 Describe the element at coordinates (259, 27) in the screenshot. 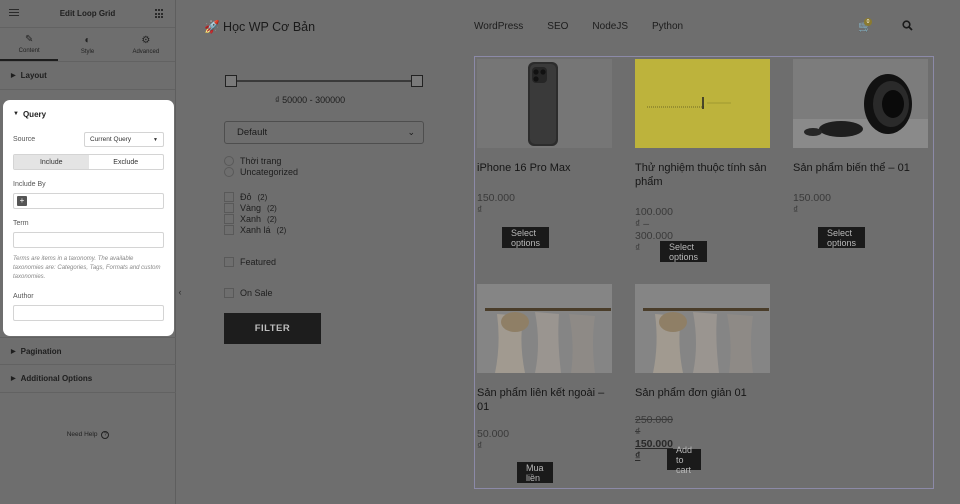

I see `site-logo: 🚀 Học WP Cơ Bản` at that location.